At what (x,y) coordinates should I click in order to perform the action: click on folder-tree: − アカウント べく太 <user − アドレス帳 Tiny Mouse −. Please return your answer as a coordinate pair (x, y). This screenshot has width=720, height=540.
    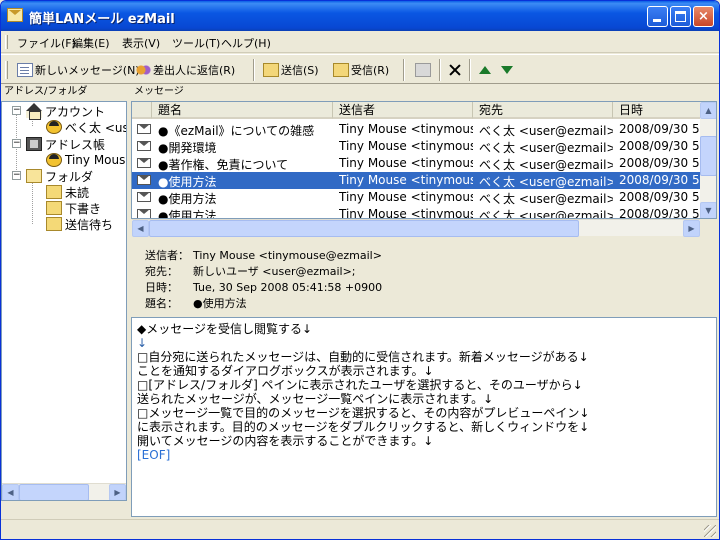
    Looking at the image, I should click on (64, 301).